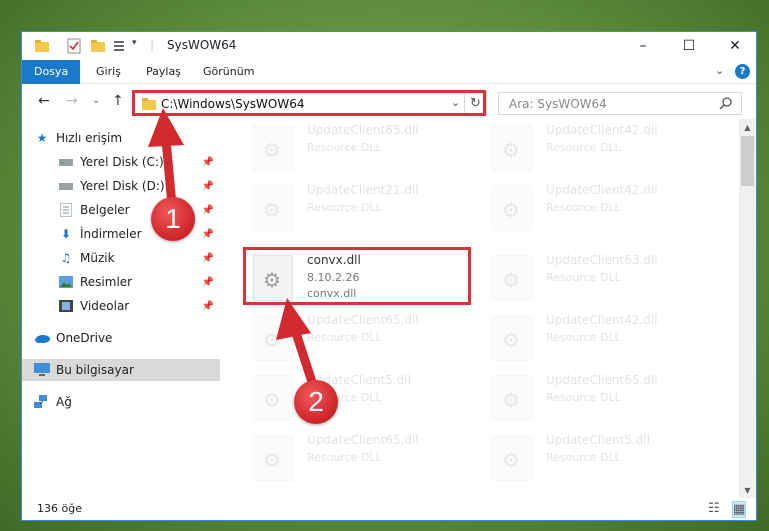 This screenshot has width=769, height=531. I want to click on sidebar-item-label: Hızlı erişim, so click(89, 138).